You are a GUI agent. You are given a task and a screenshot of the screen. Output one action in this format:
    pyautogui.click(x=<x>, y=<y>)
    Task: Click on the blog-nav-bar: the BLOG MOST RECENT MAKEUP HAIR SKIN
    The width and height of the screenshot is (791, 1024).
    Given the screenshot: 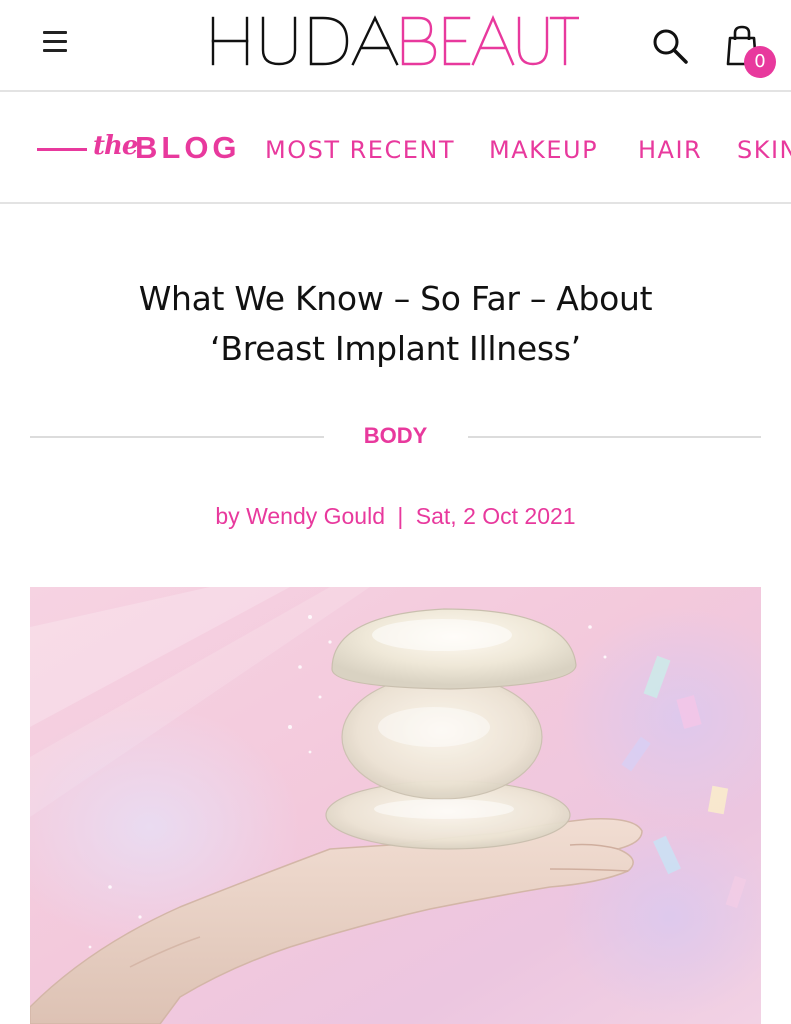 What is the action you would take?
    pyautogui.click(x=395, y=148)
    